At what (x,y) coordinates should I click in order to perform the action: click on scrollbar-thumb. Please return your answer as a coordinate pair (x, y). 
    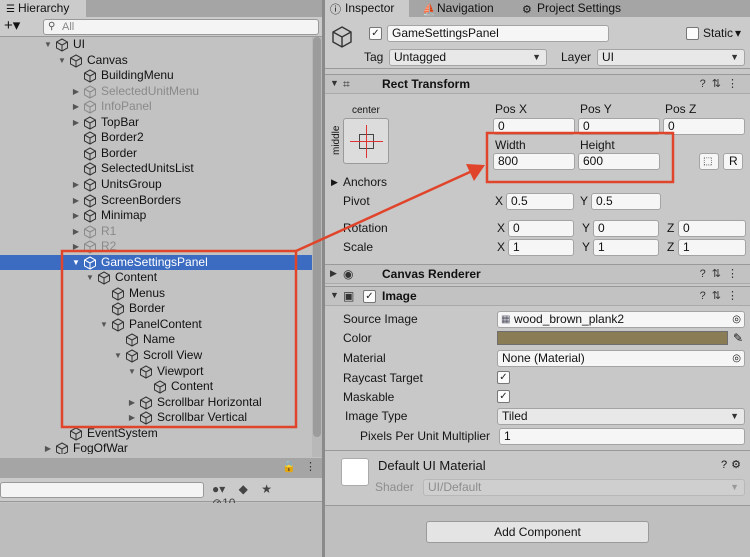
    Looking at the image, I should click on (317, 237).